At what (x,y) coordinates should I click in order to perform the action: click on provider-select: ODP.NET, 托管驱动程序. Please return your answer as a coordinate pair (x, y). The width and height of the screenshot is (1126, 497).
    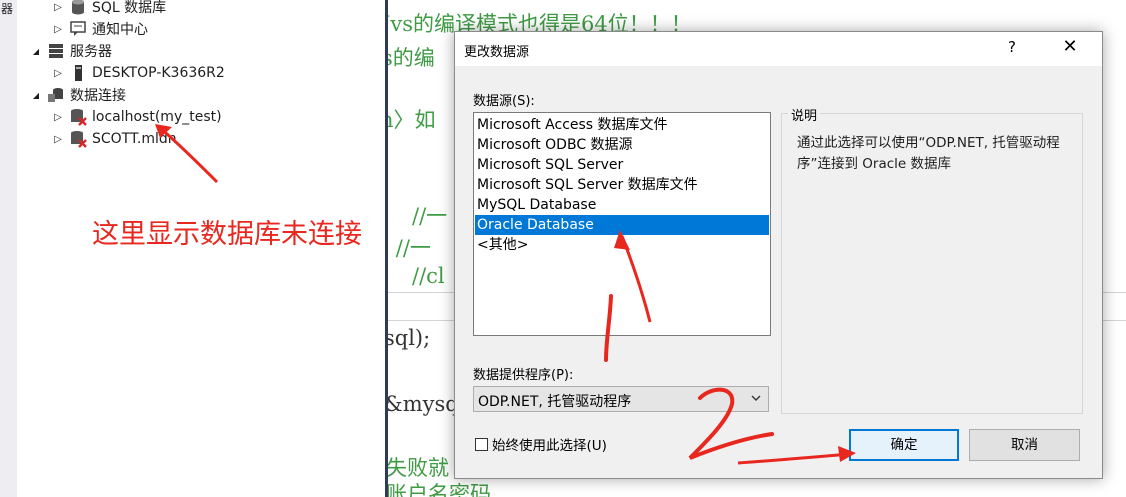
    Looking at the image, I should click on (621, 399).